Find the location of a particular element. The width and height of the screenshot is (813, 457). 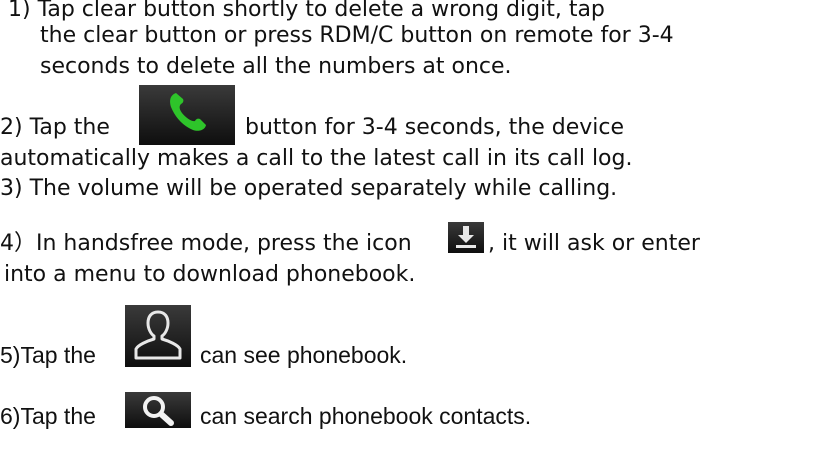

item-4-text-before: 4）In handsfree mode, press the icon is located at coordinates (206, 243).